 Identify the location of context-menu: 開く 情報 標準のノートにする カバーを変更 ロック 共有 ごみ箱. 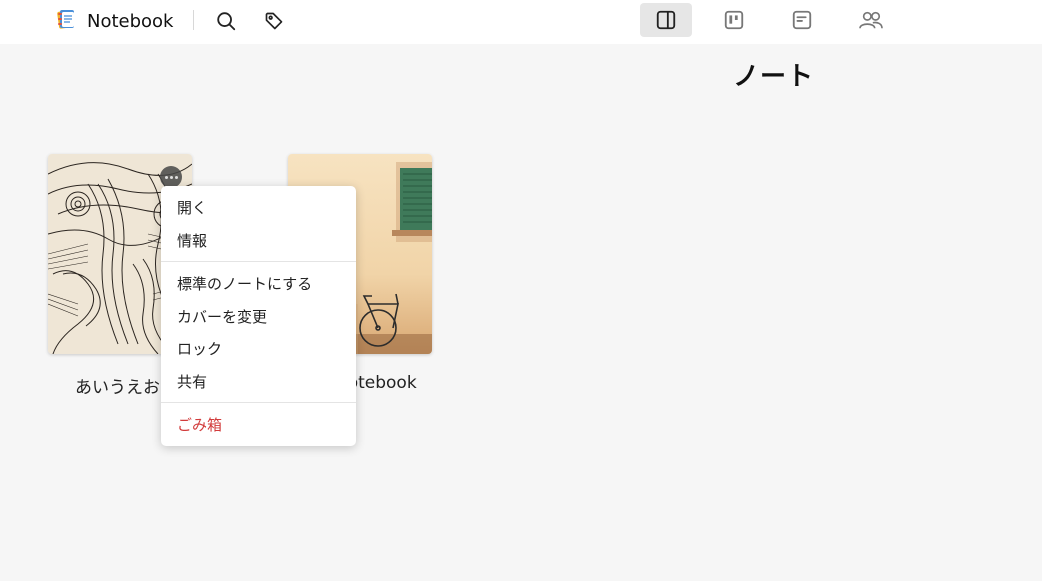
(258, 316).